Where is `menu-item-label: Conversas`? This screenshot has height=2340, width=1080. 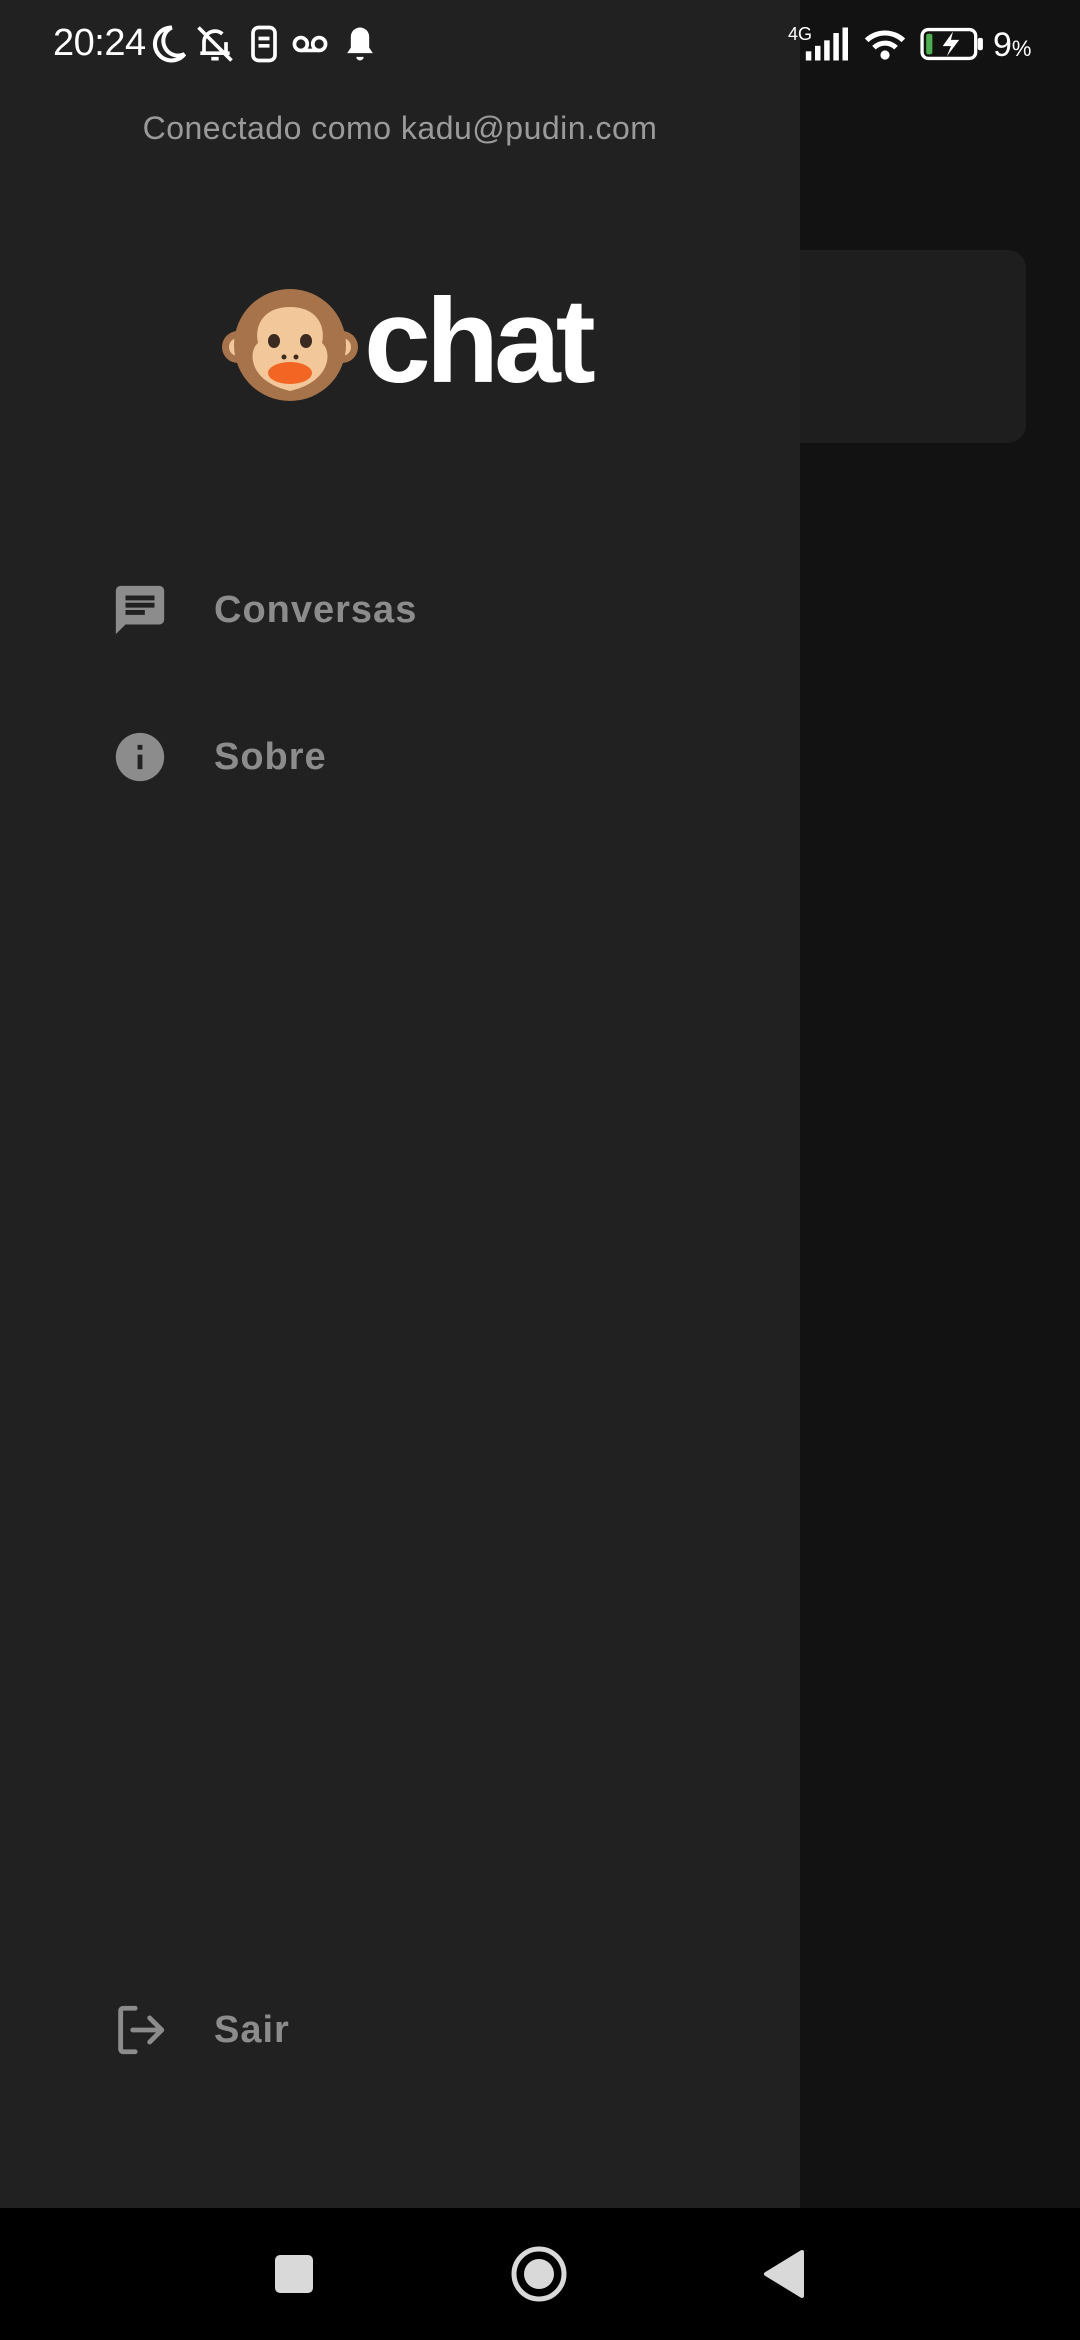 menu-item-label: Conversas is located at coordinates (316, 609).